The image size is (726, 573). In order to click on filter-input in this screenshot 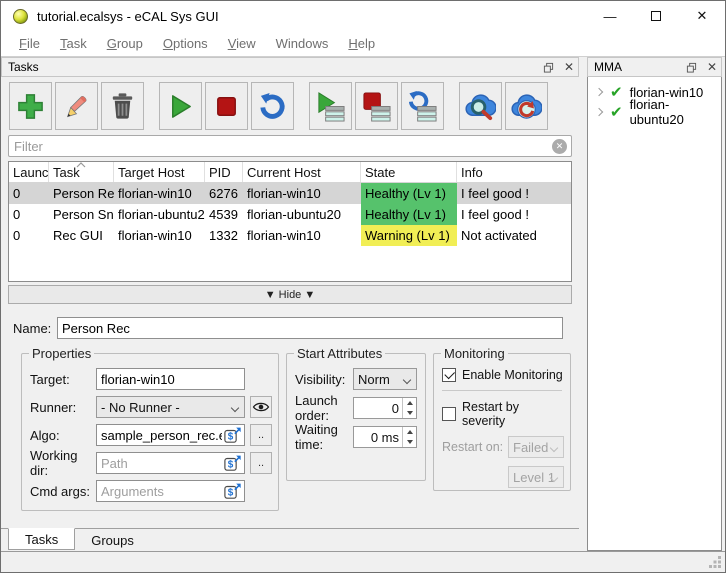, I will do `click(290, 146)`.